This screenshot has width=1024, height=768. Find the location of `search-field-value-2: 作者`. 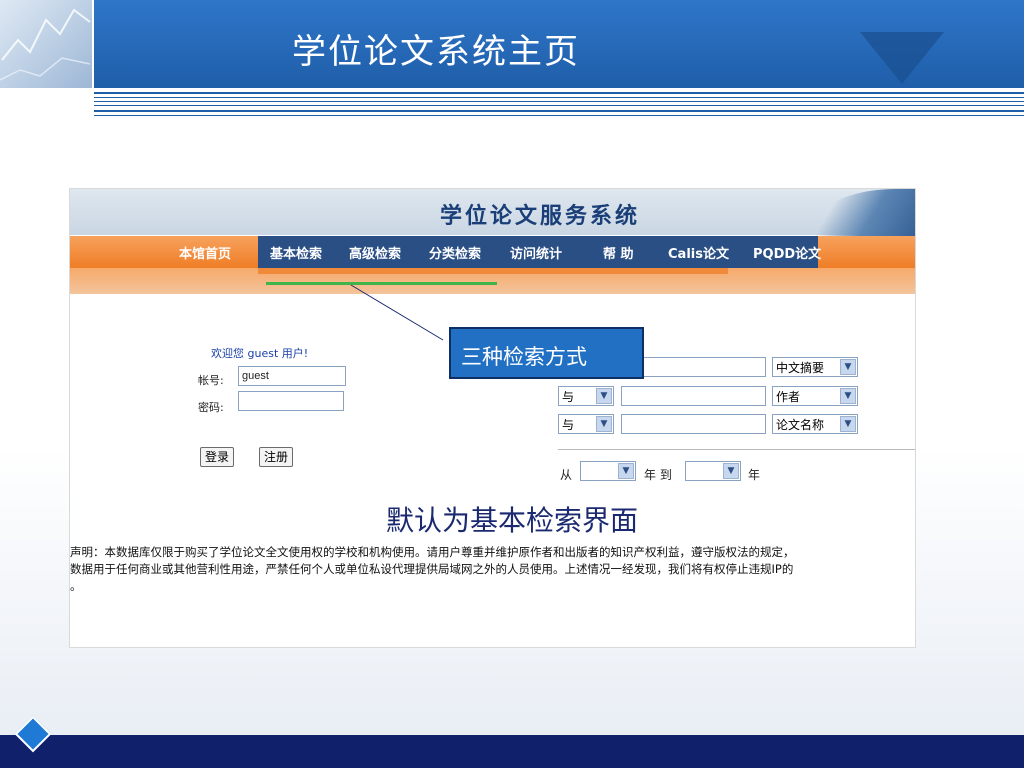

search-field-value-2: 作者 is located at coordinates (788, 397).